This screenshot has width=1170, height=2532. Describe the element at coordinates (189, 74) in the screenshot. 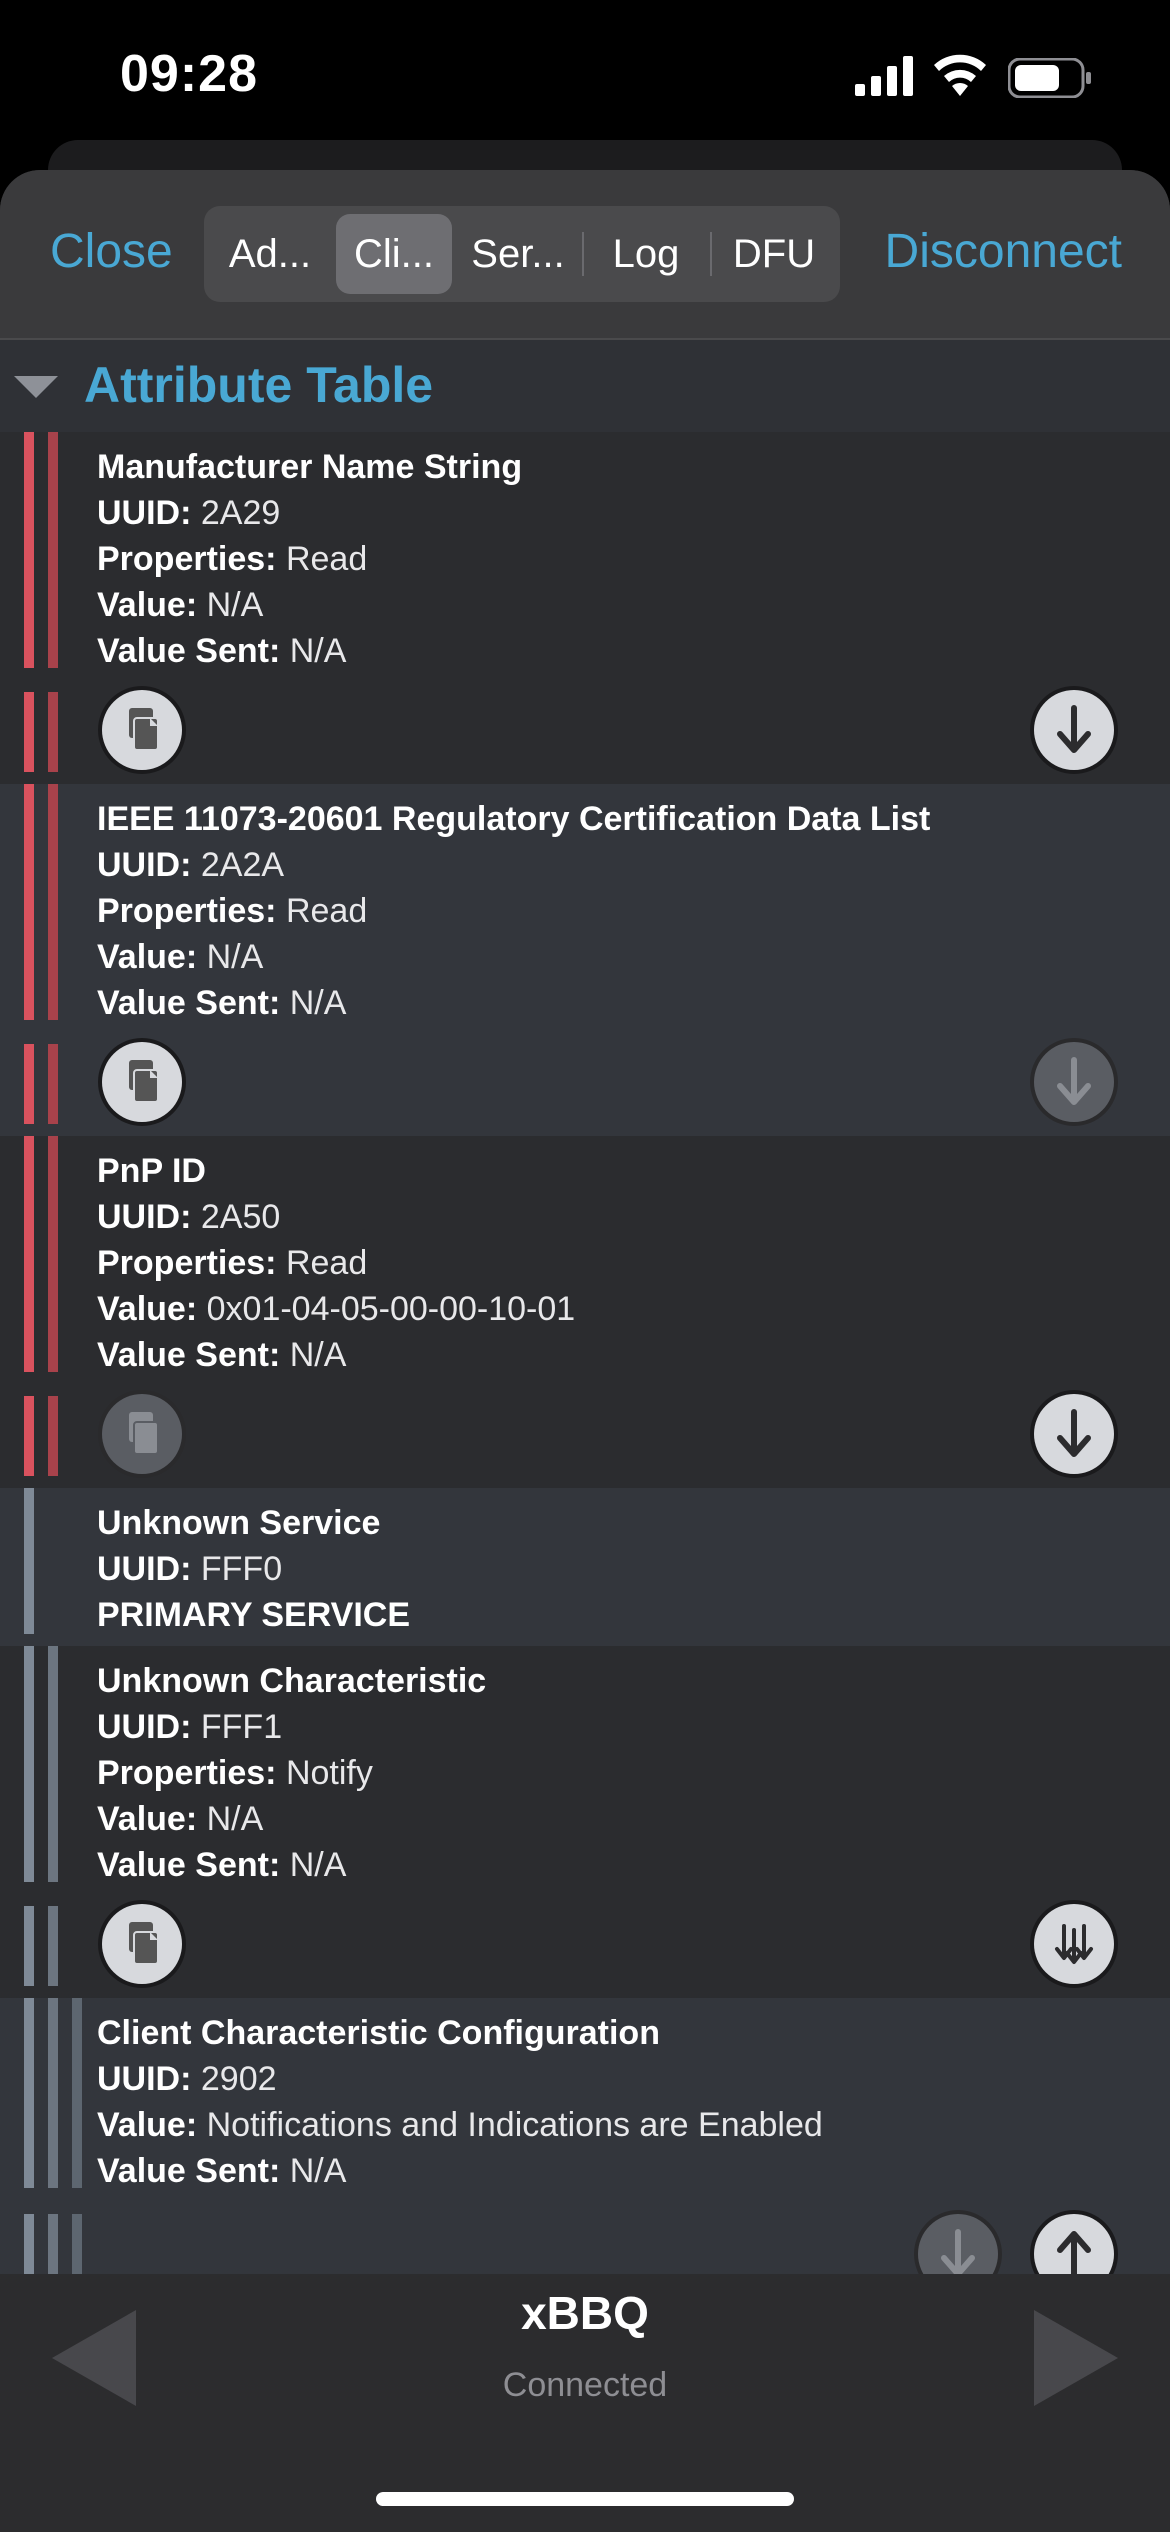

I see `status-time: 09:28` at that location.